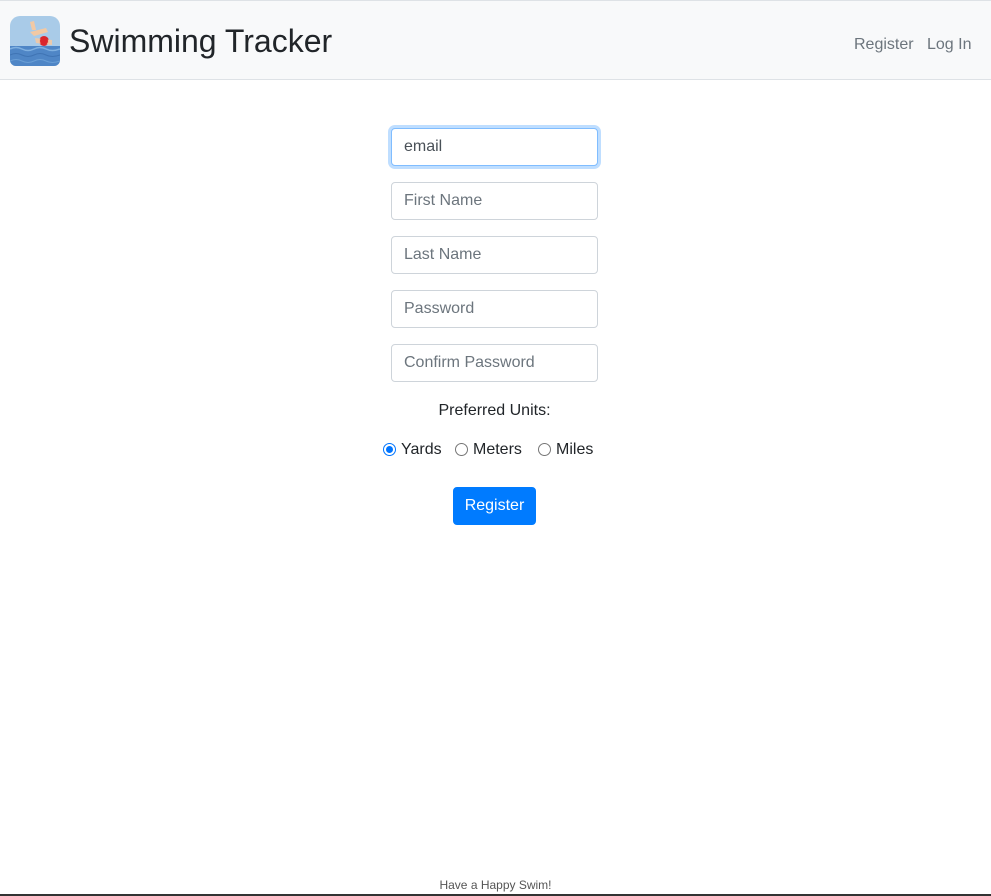 The height and width of the screenshot is (896, 991). I want to click on nav-login-link: Log In, so click(949, 45).